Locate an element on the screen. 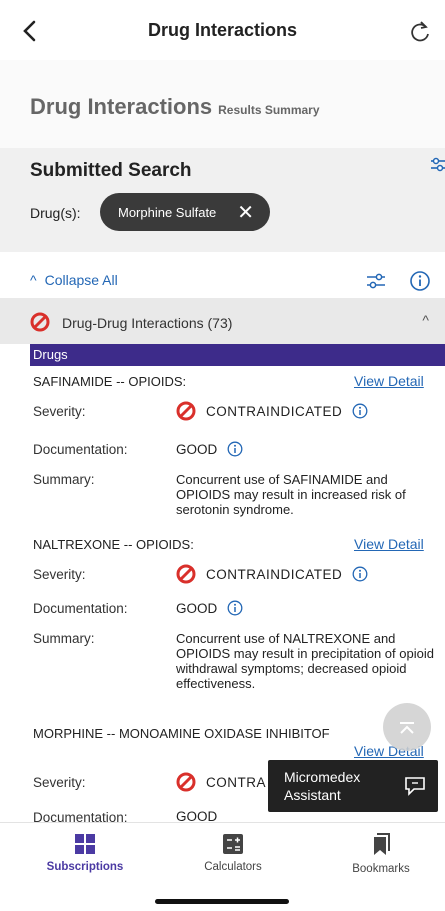 This screenshot has width=445, height=911. chat-icon is located at coordinates (415, 786).